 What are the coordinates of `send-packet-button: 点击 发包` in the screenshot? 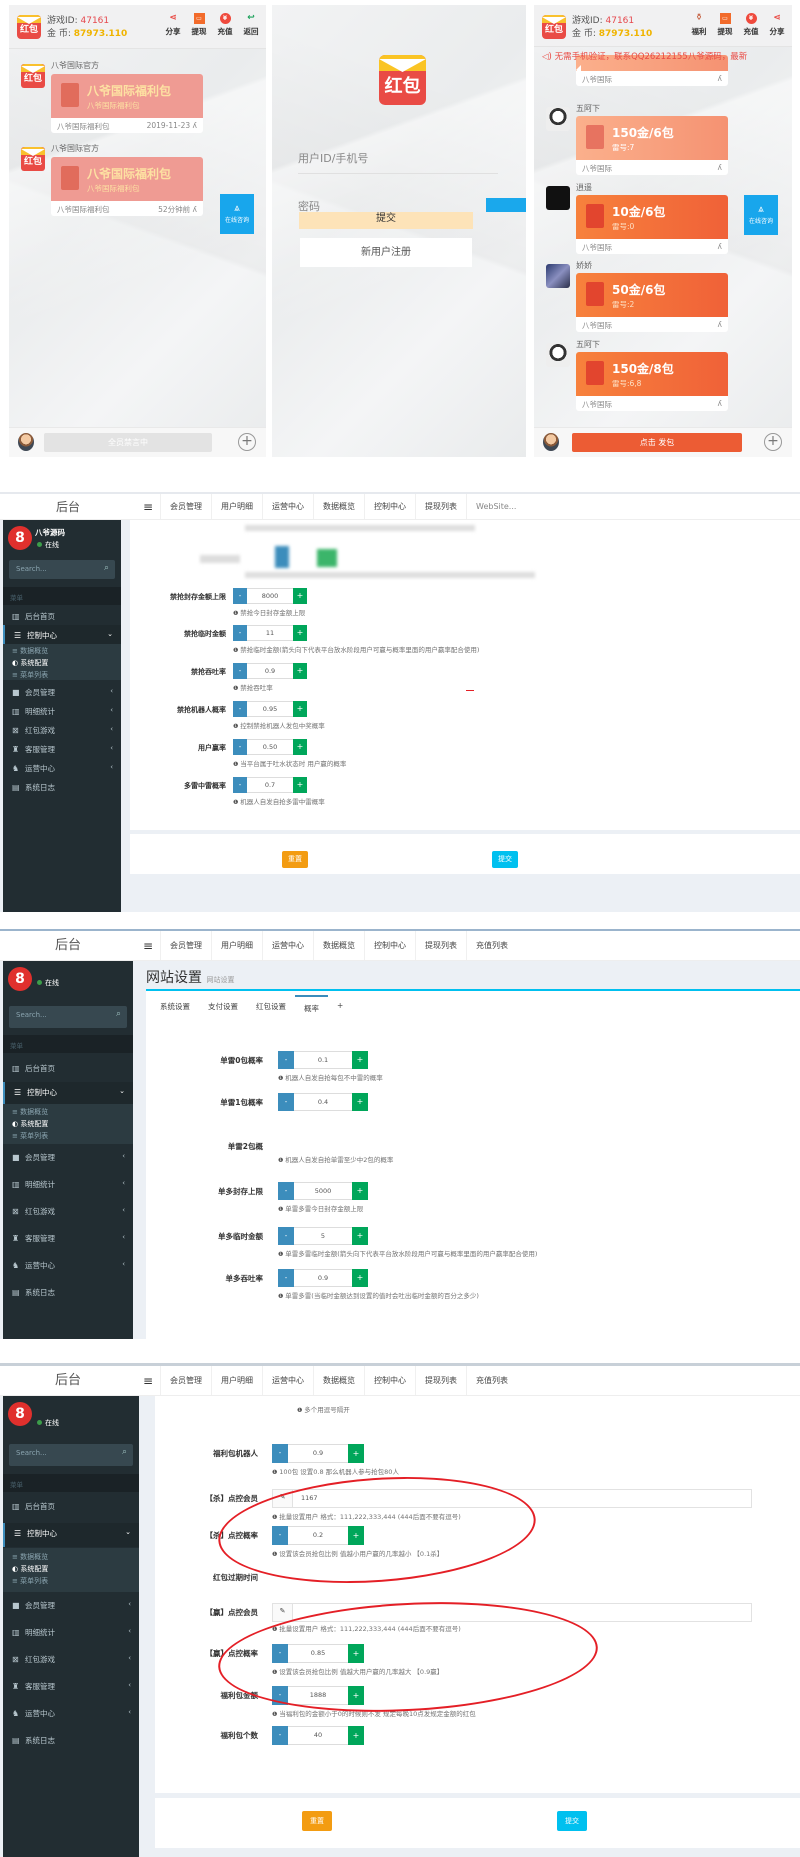 It's located at (657, 442).